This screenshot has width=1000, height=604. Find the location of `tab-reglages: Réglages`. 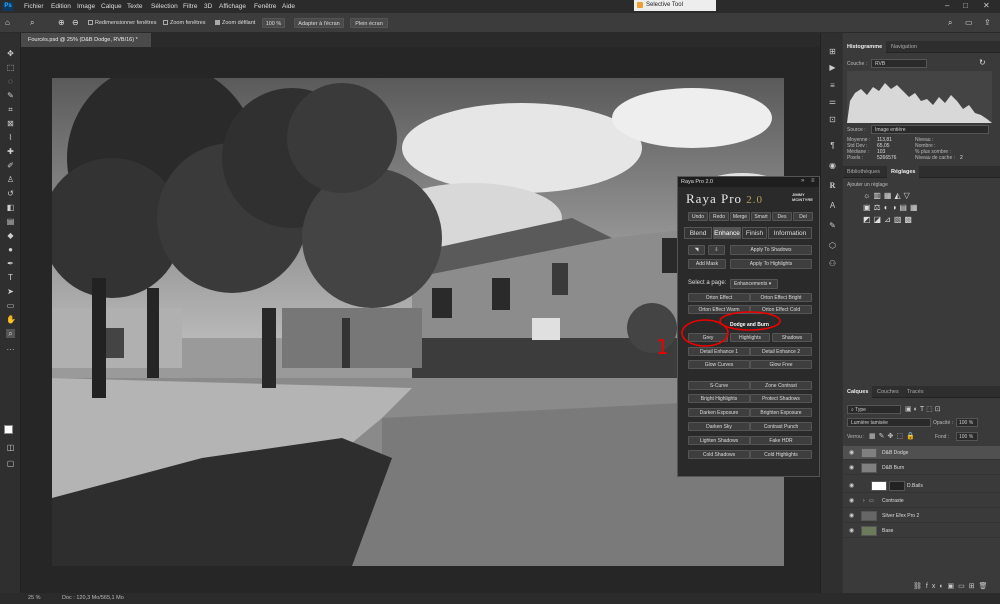

tab-reglages: Réglages is located at coordinates (903, 172).